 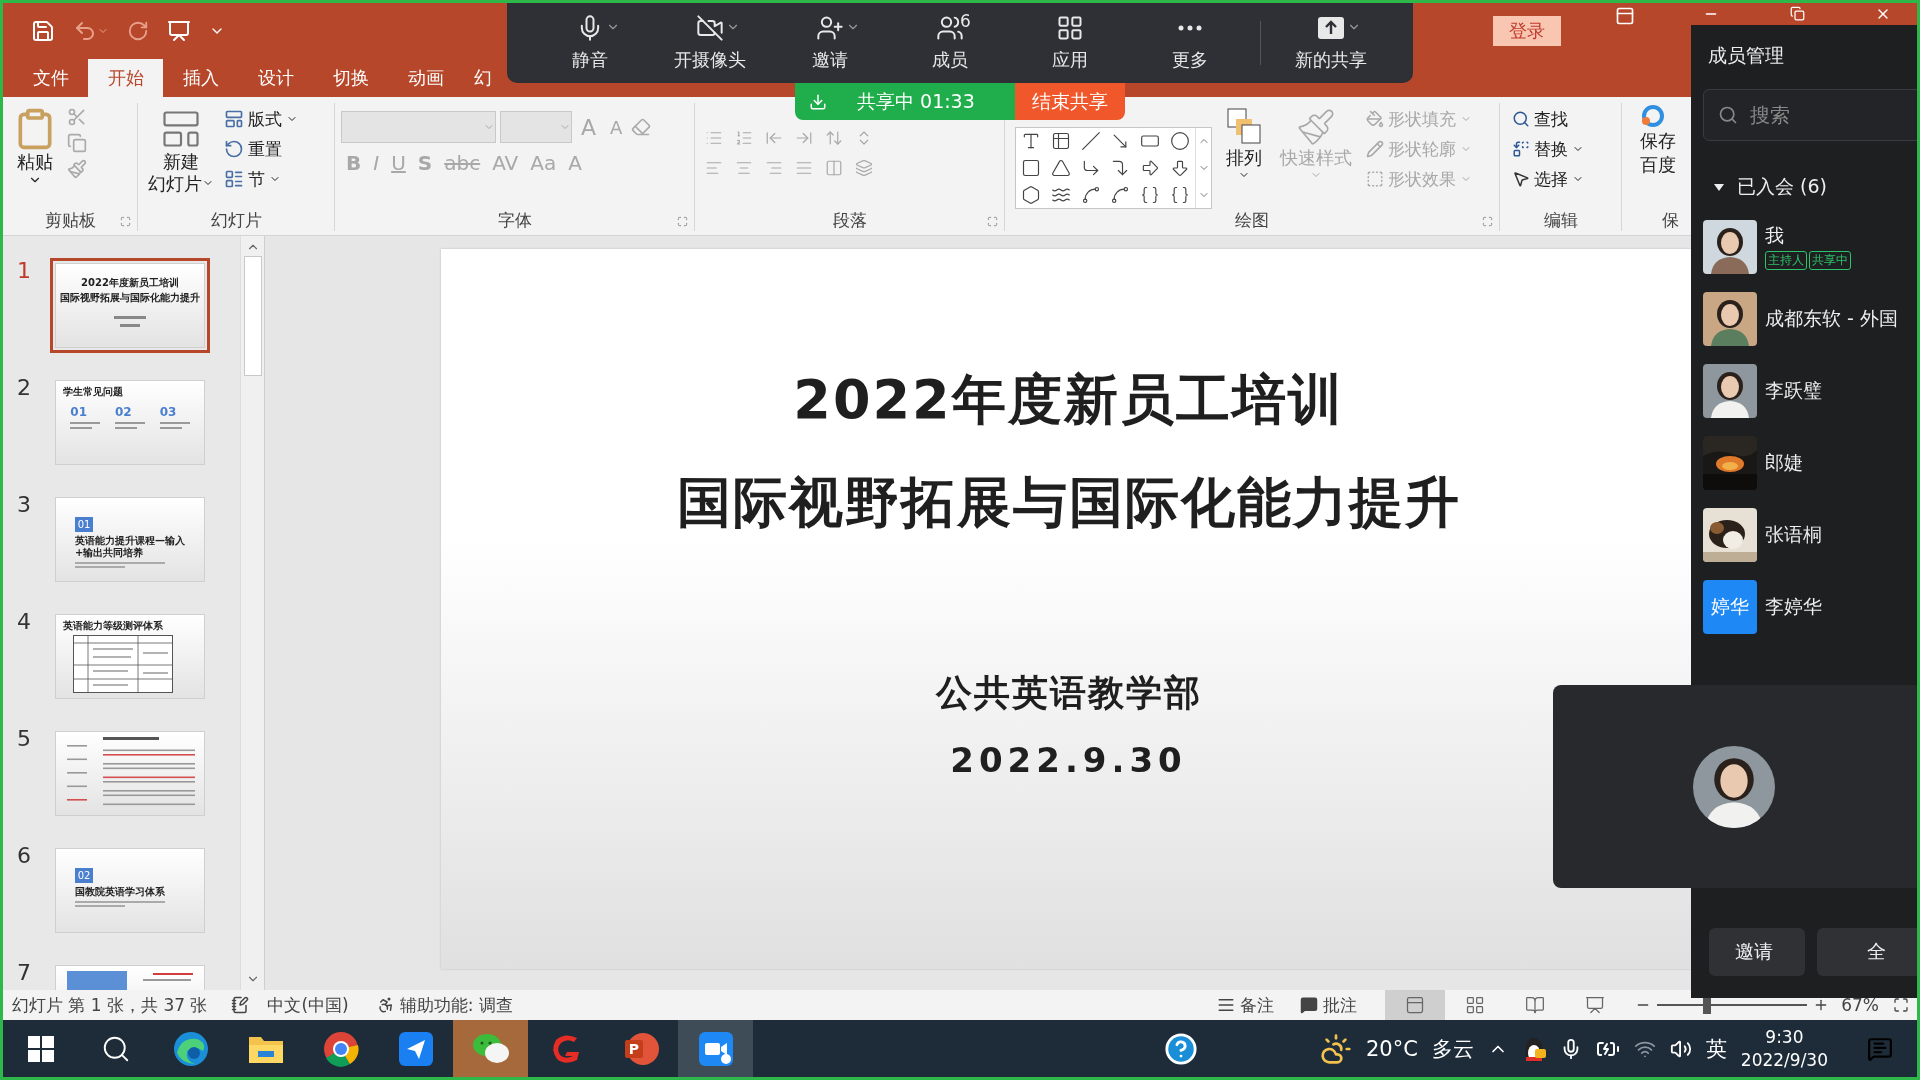 I want to click on right-arrow-icon, so click(x=1150, y=168).